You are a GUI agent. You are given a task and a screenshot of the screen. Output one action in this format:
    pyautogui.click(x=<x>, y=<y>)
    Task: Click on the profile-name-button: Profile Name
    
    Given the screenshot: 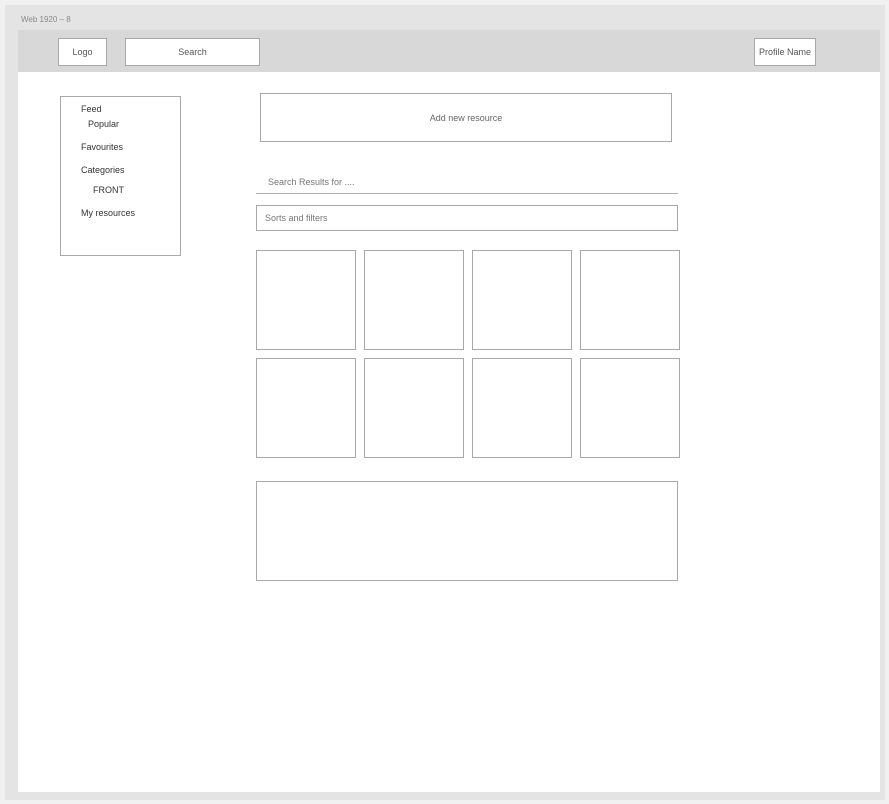 What is the action you would take?
    pyautogui.click(x=785, y=52)
    